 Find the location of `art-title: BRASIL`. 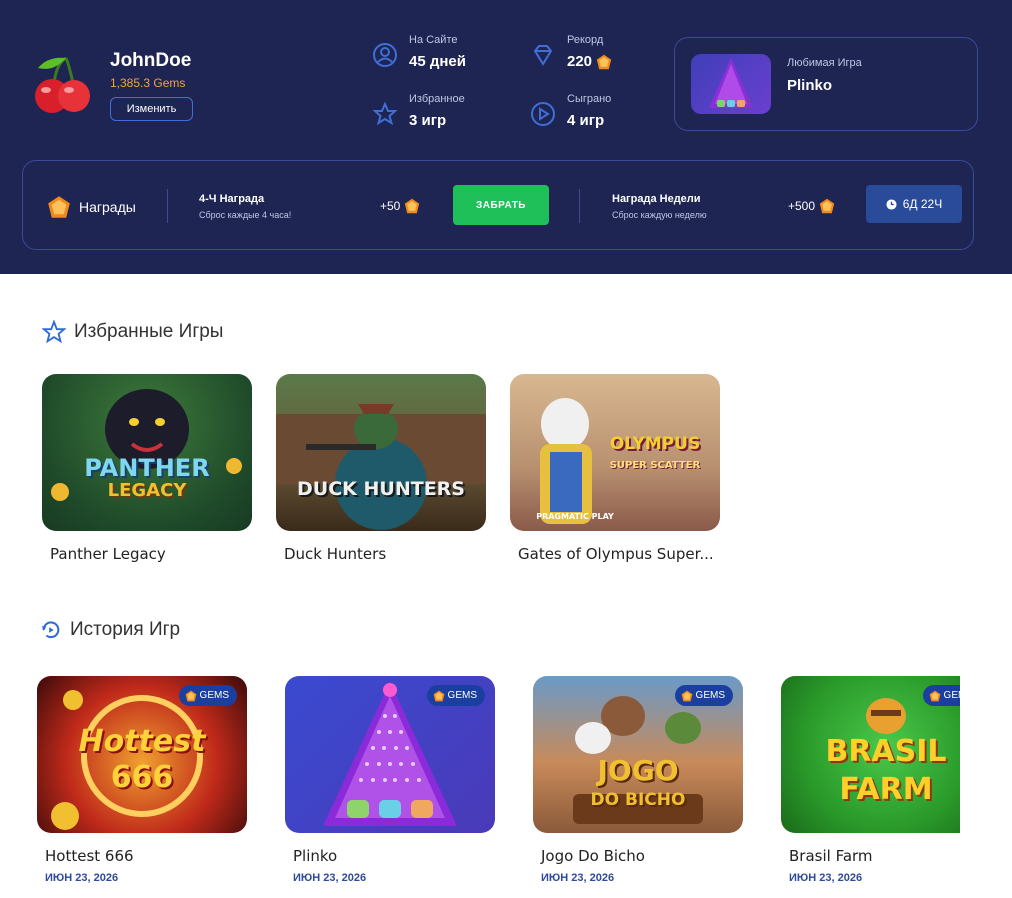

art-title: BRASIL is located at coordinates (886, 751).